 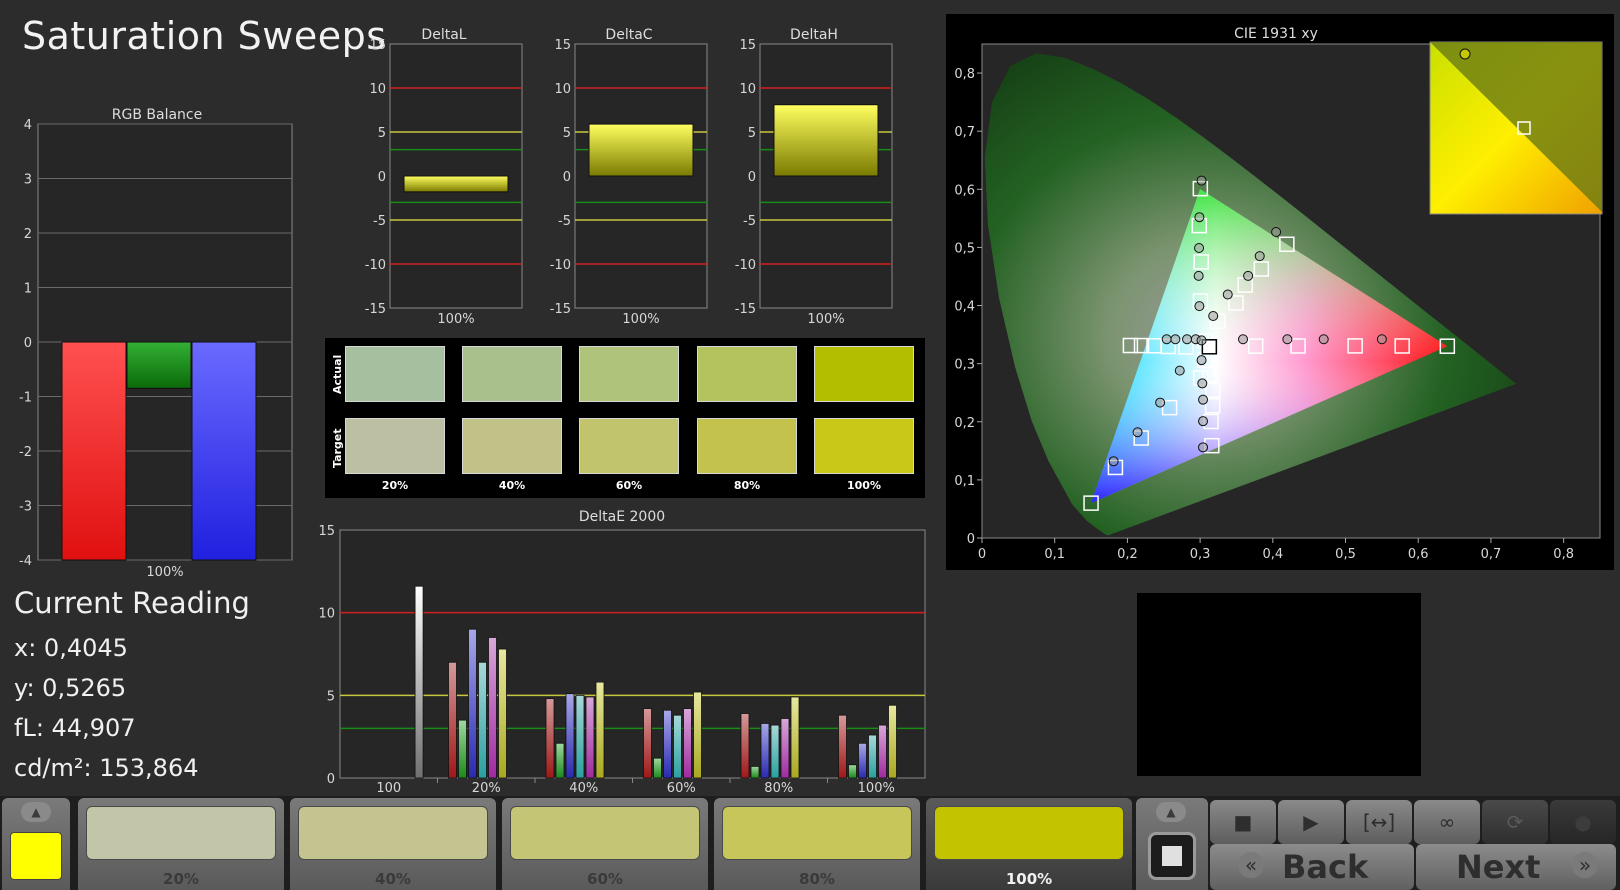 What do you see at coordinates (71, 648) in the screenshot?
I see `reading-x: x: 0,4045` at bounding box center [71, 648].